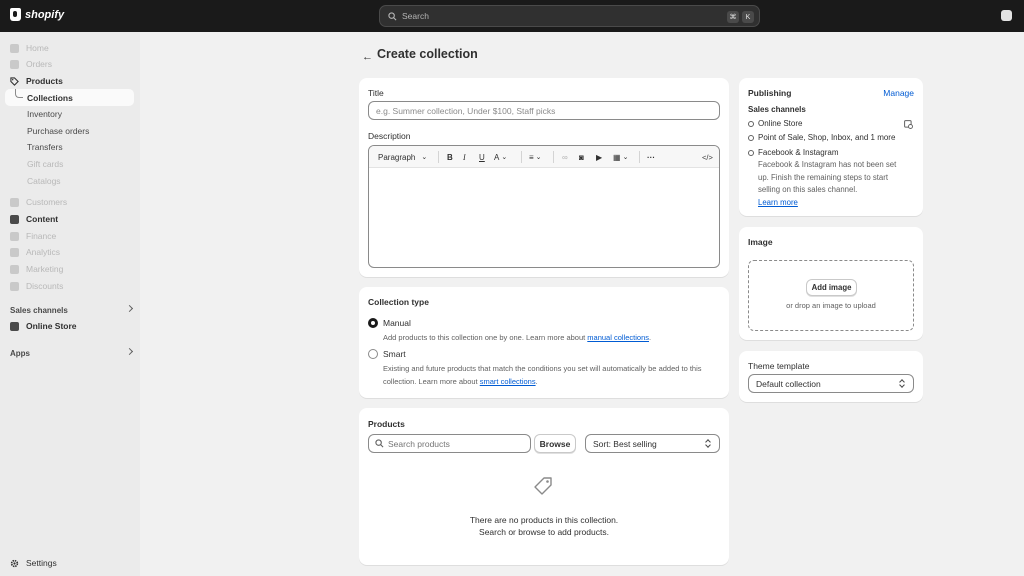 Image resolution: width=1024 pixels, height=576 pixels. I want to click on paragraph-format-dropdown: Paragraph ⌄, so click(402, 157).